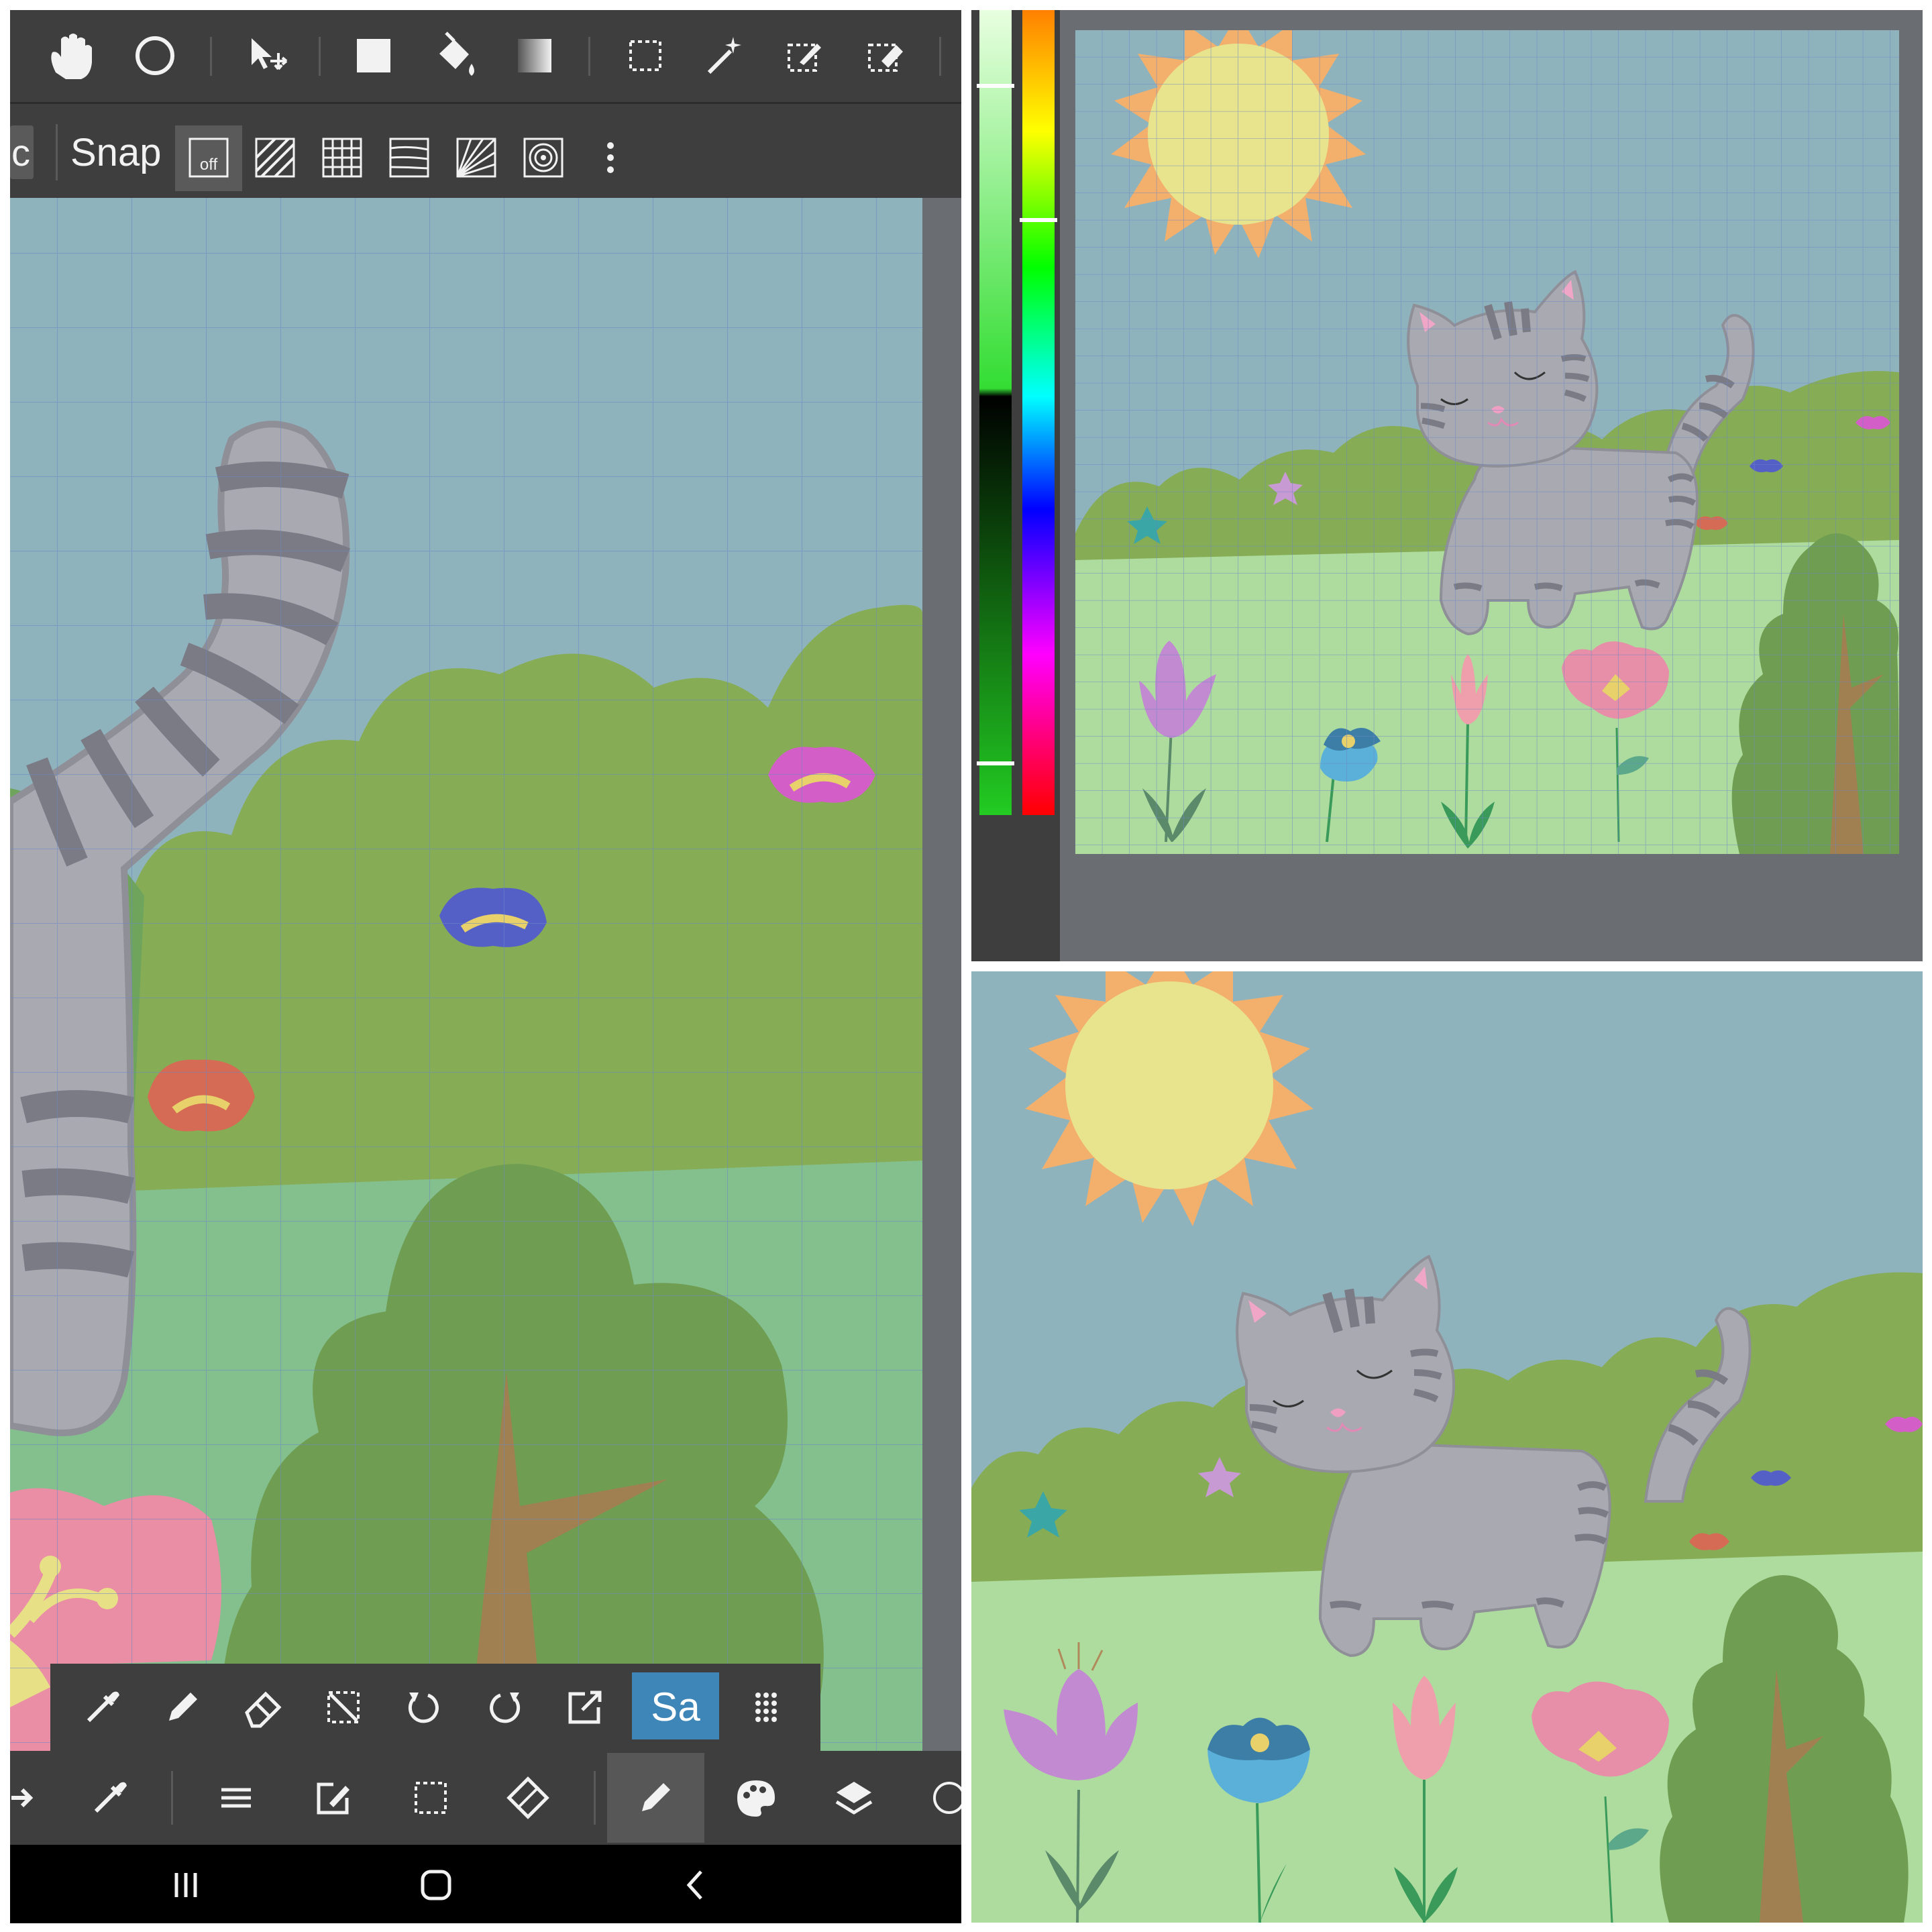  What do you see at coordinates (610, 157) in the screenshot?
I see `more-vertical-icon` at bounding box center [610, 157].